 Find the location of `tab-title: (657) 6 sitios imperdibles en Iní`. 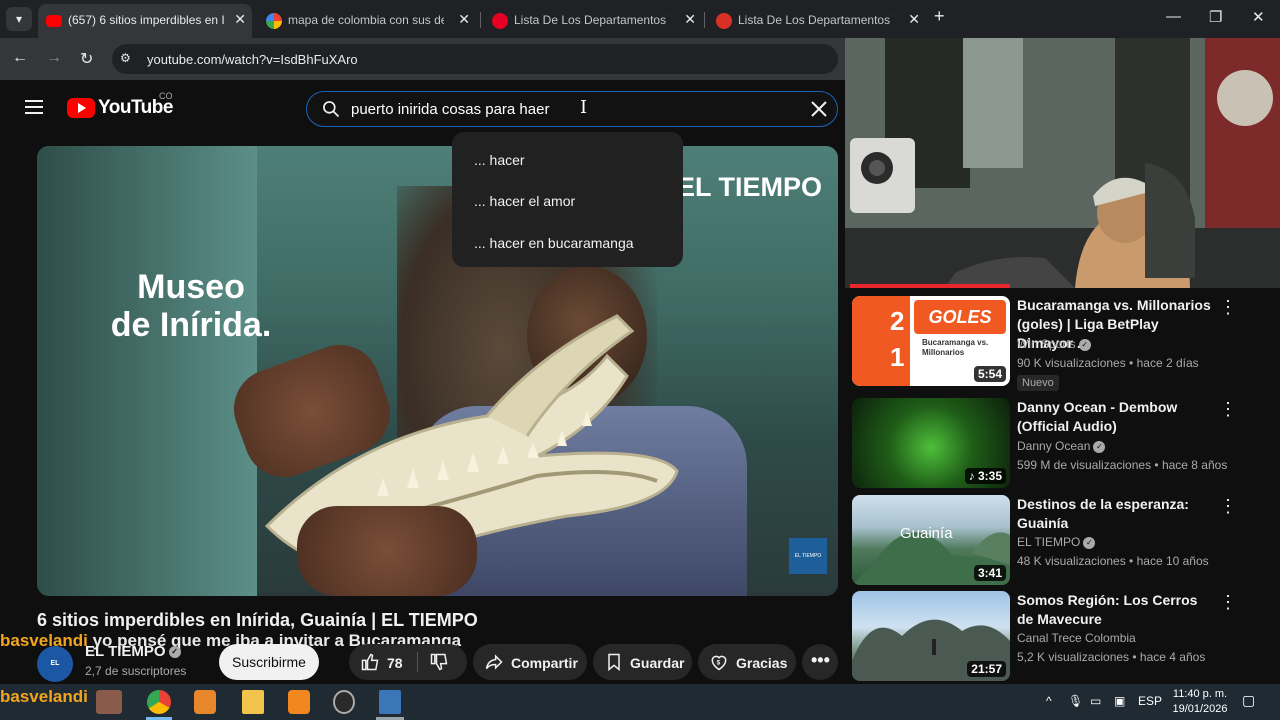

tab-title: (657) 6 sitios imperdibles en Iní is located at coordinates (146, 20).